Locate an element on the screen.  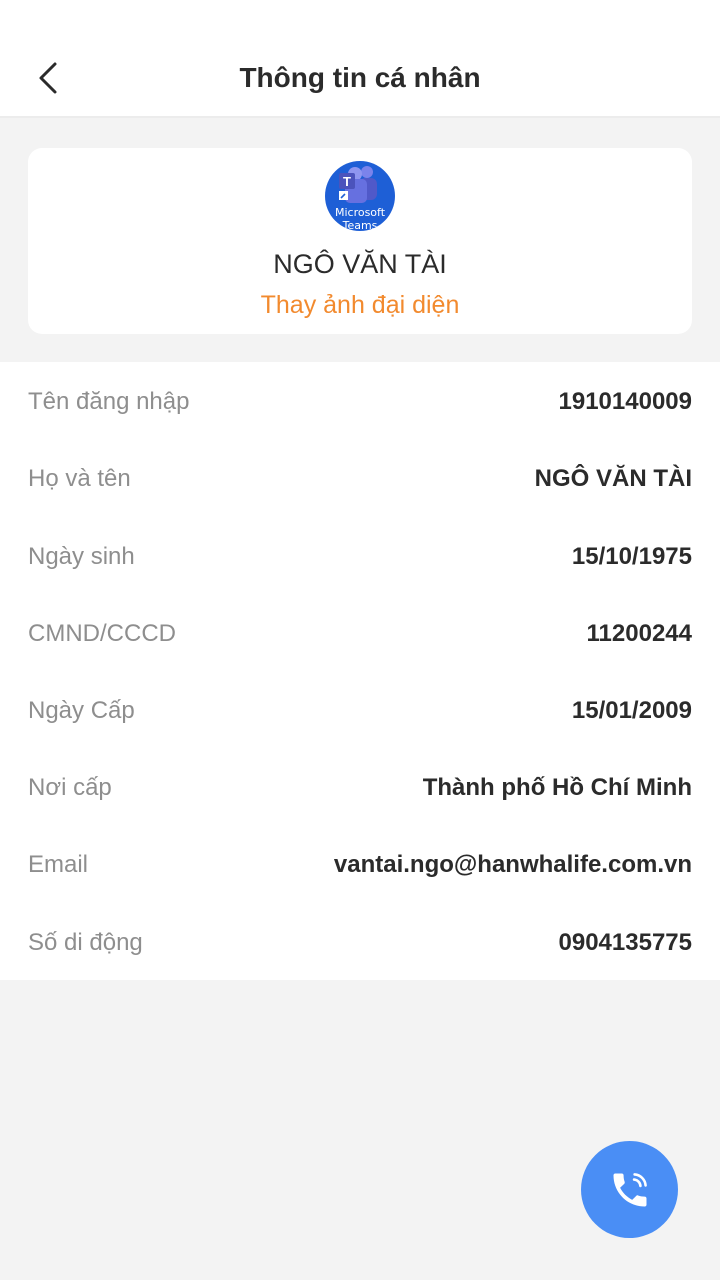
svg-text: T is located at coordinates (347, 181).